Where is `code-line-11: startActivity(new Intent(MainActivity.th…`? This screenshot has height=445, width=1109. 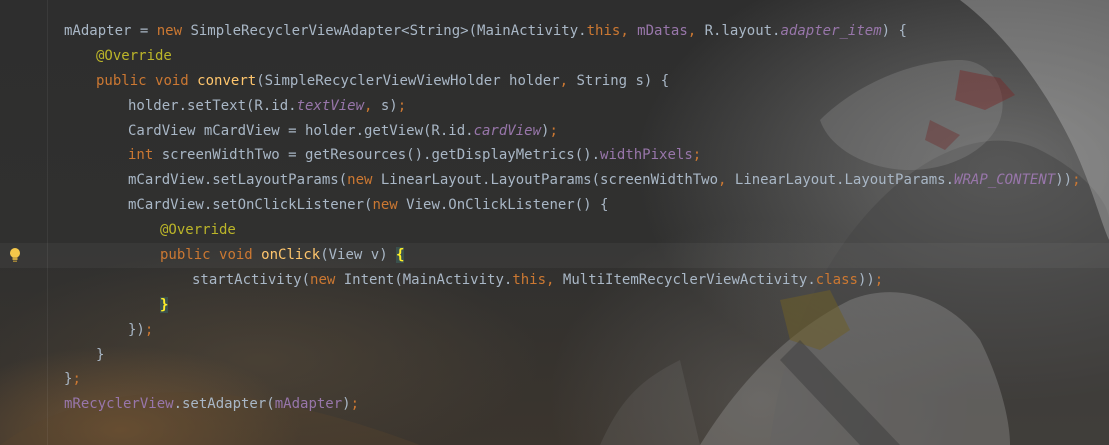 code-line-11: startActivity(new Intent(MainActivity.th… is located at coordinates (538, 279).